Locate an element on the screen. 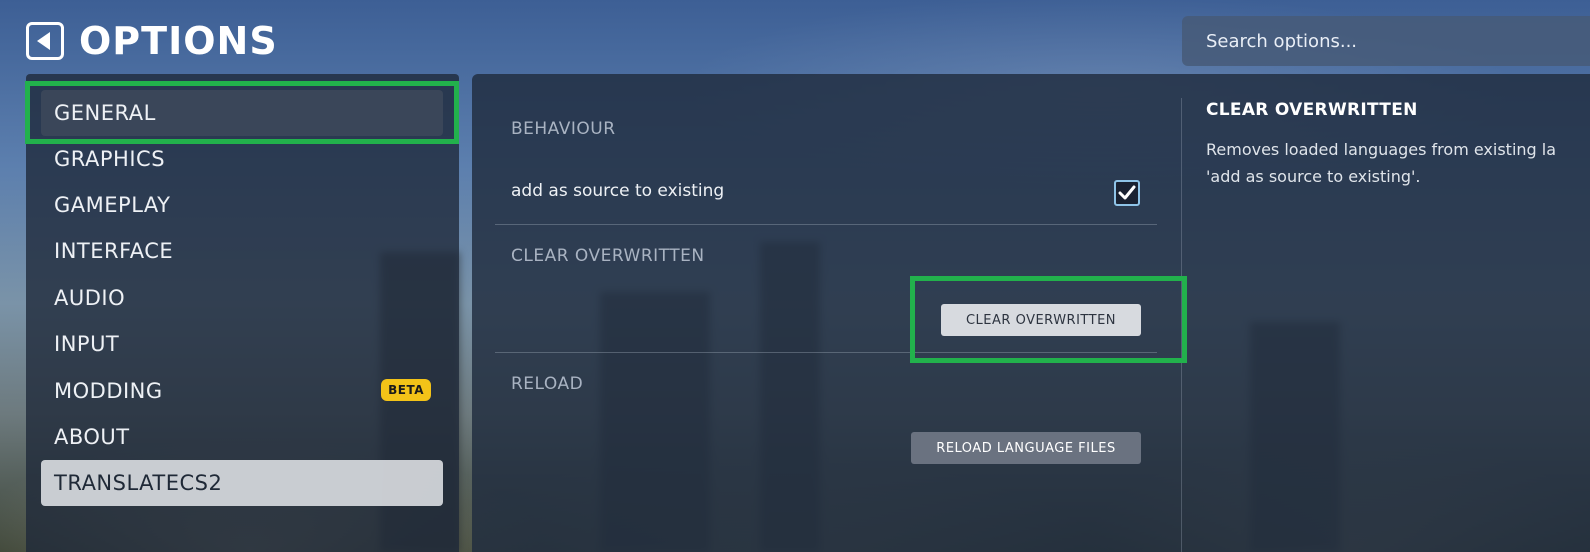 This screenshot has width=1590, height=552. description-line: 'add as source to existing'. is located at coordinates (1313, 176).